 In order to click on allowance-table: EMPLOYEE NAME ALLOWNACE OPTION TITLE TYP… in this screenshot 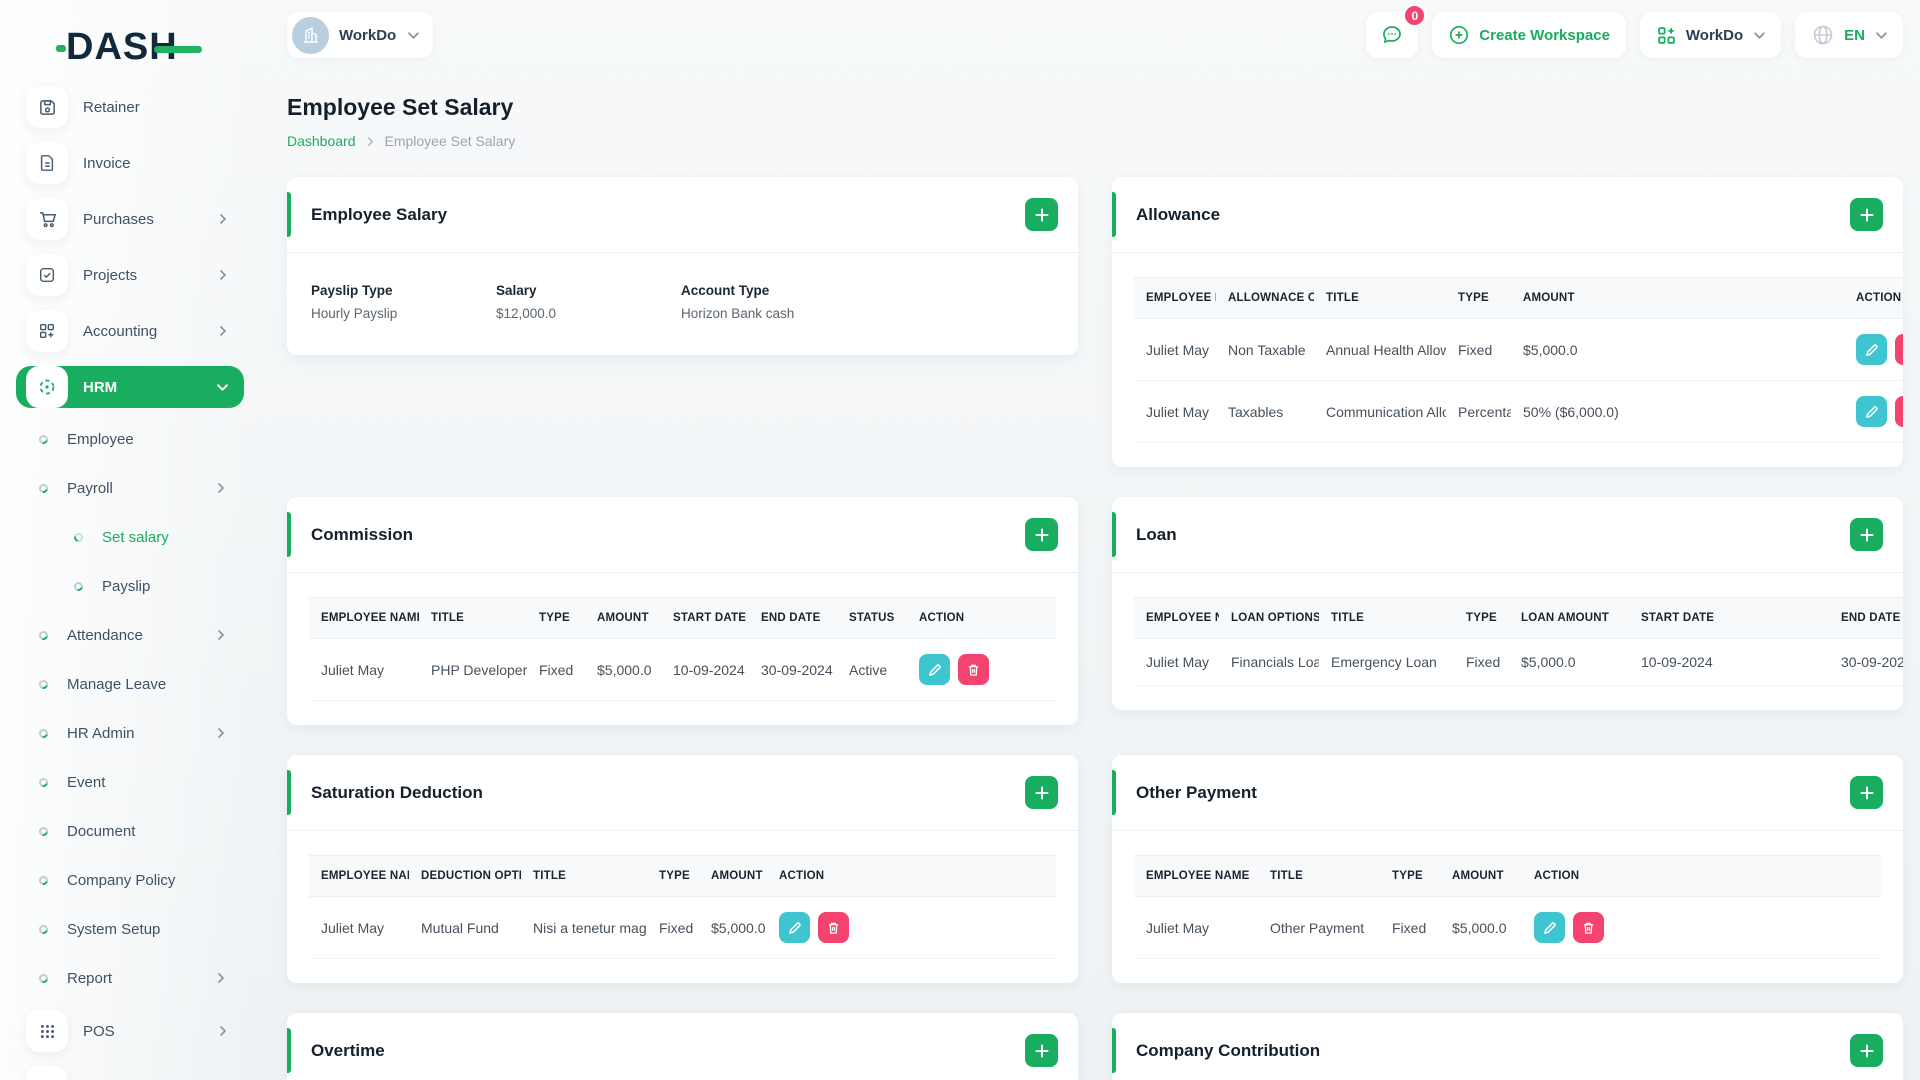, I will do `click(1518, 360)`.